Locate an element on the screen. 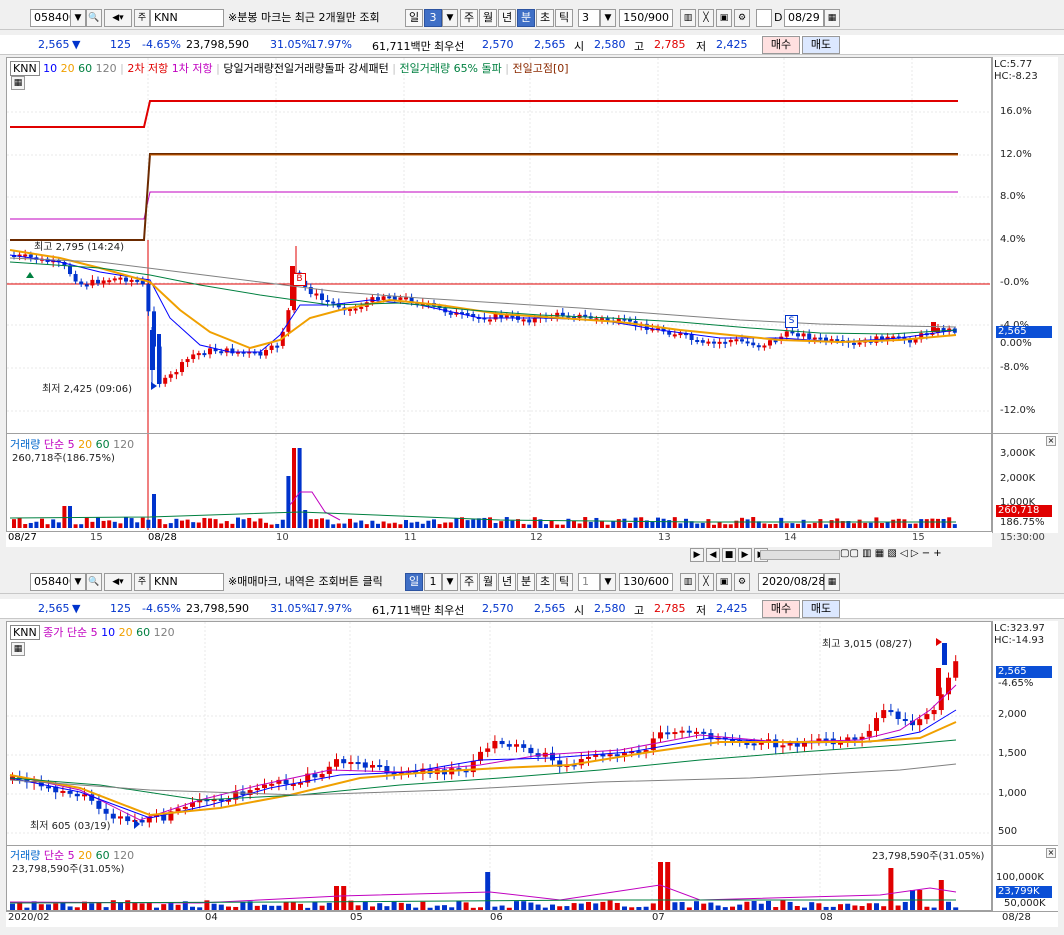 The image size is (1064, 935). period-month-button-2: 월 is located at coordinates (488, 582).